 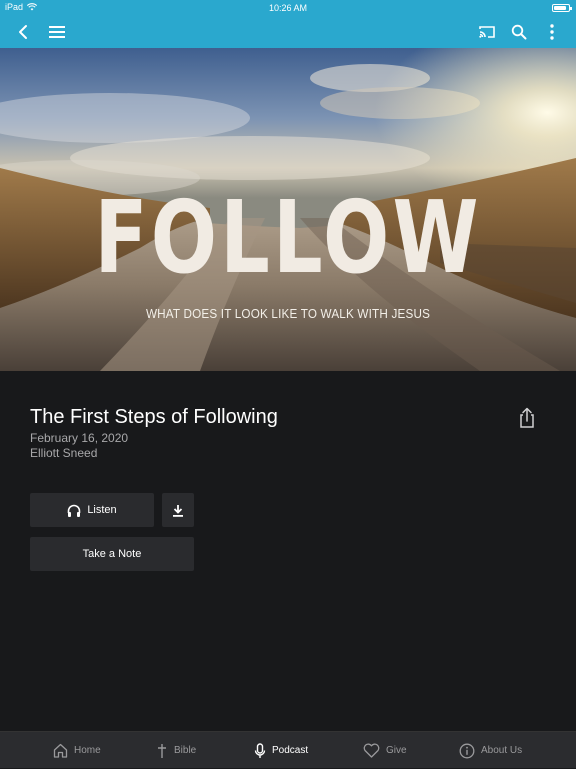 What do you see at coordinates (79, 438) in the screenshot?
I see `sermon-date: February 16, 2020` at bounding box center [79, 438].